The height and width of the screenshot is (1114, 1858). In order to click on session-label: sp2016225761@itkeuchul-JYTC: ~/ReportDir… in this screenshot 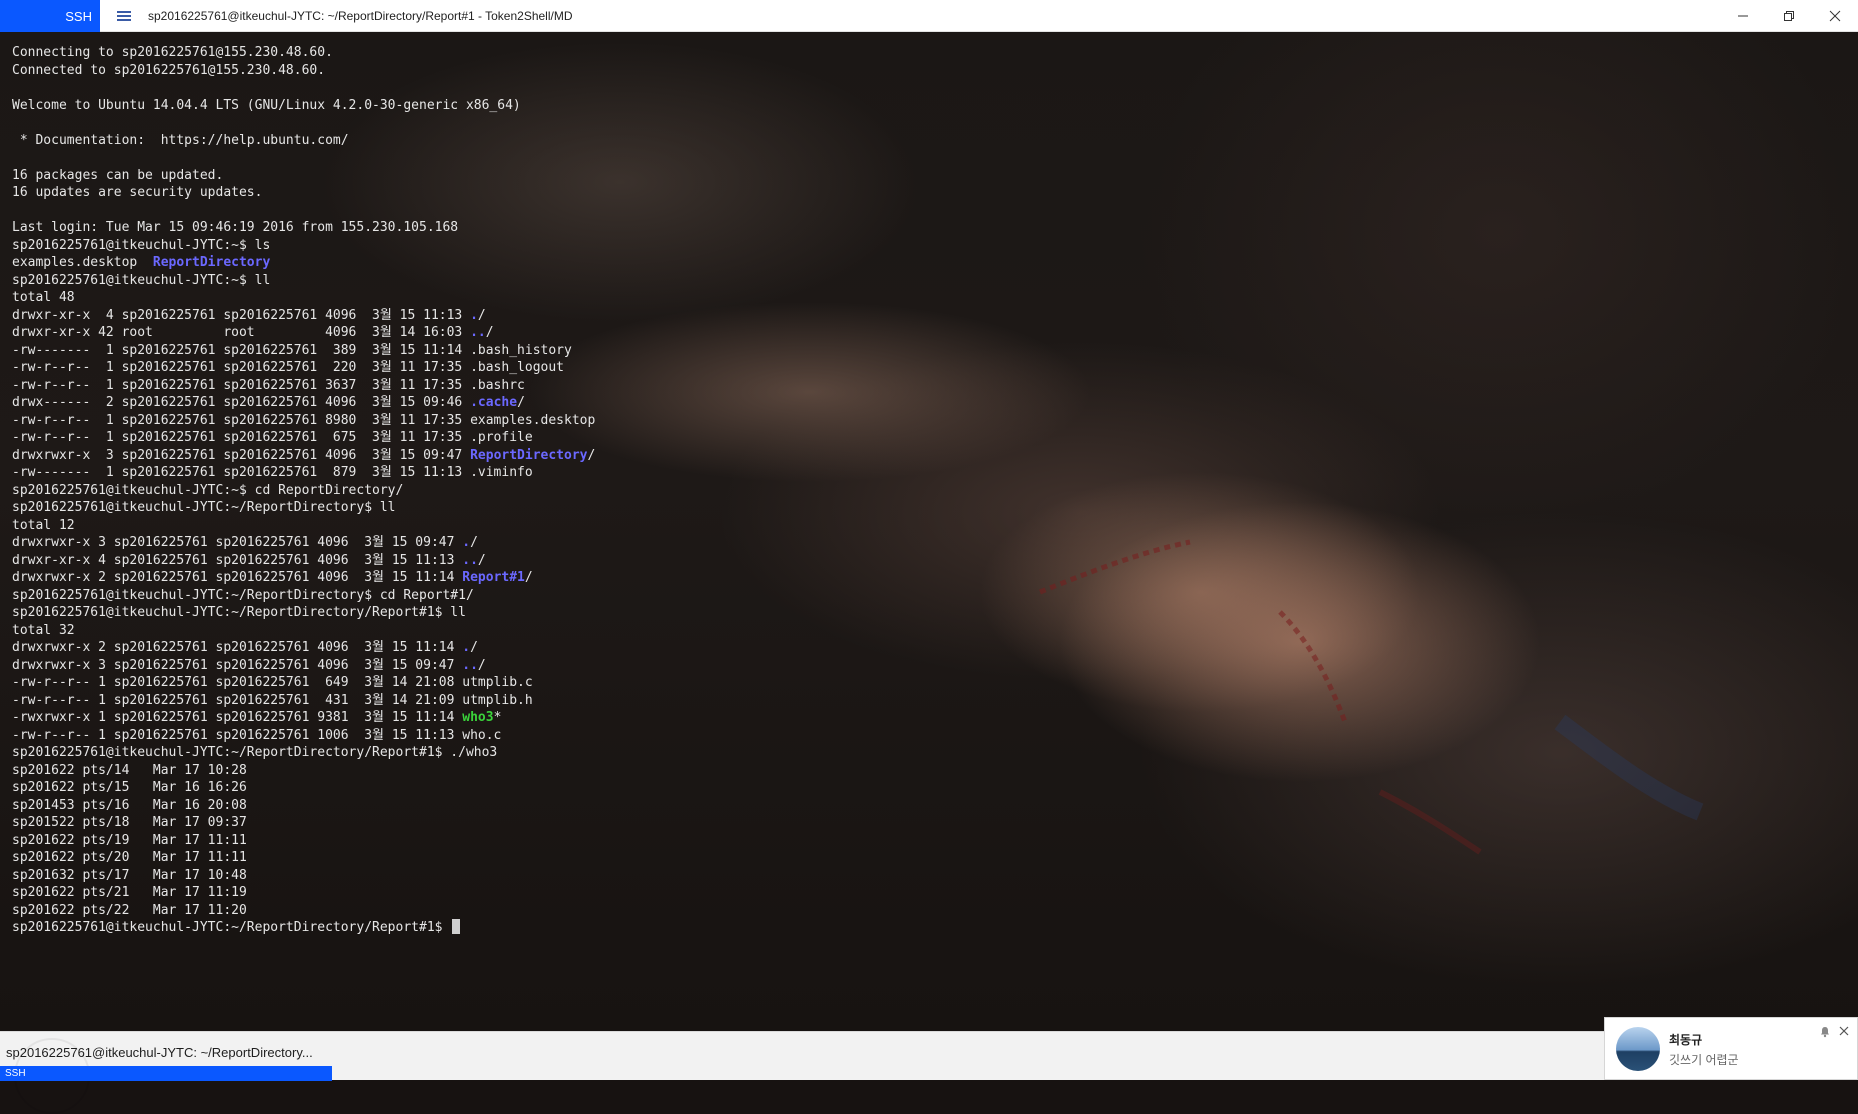, I will do `click(159, 1052)`.